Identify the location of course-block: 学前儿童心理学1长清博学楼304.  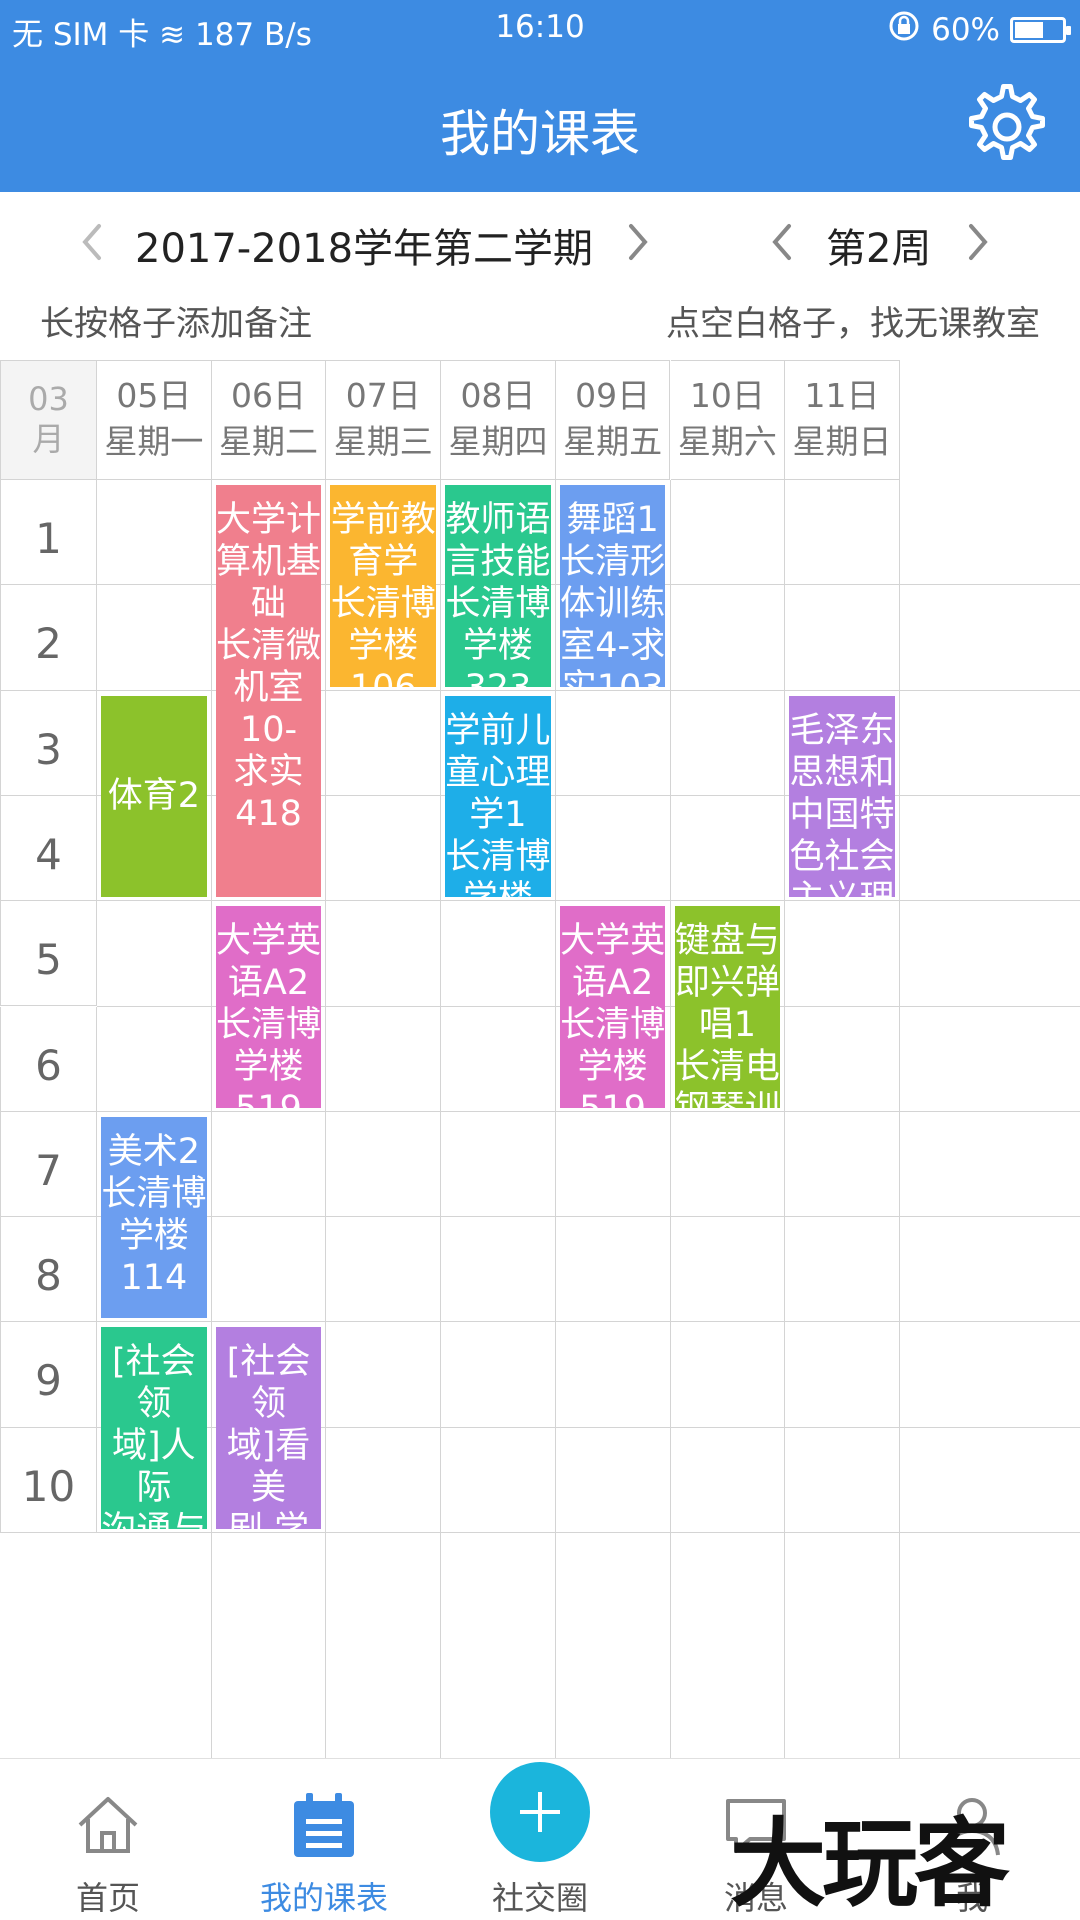
(498, 796).